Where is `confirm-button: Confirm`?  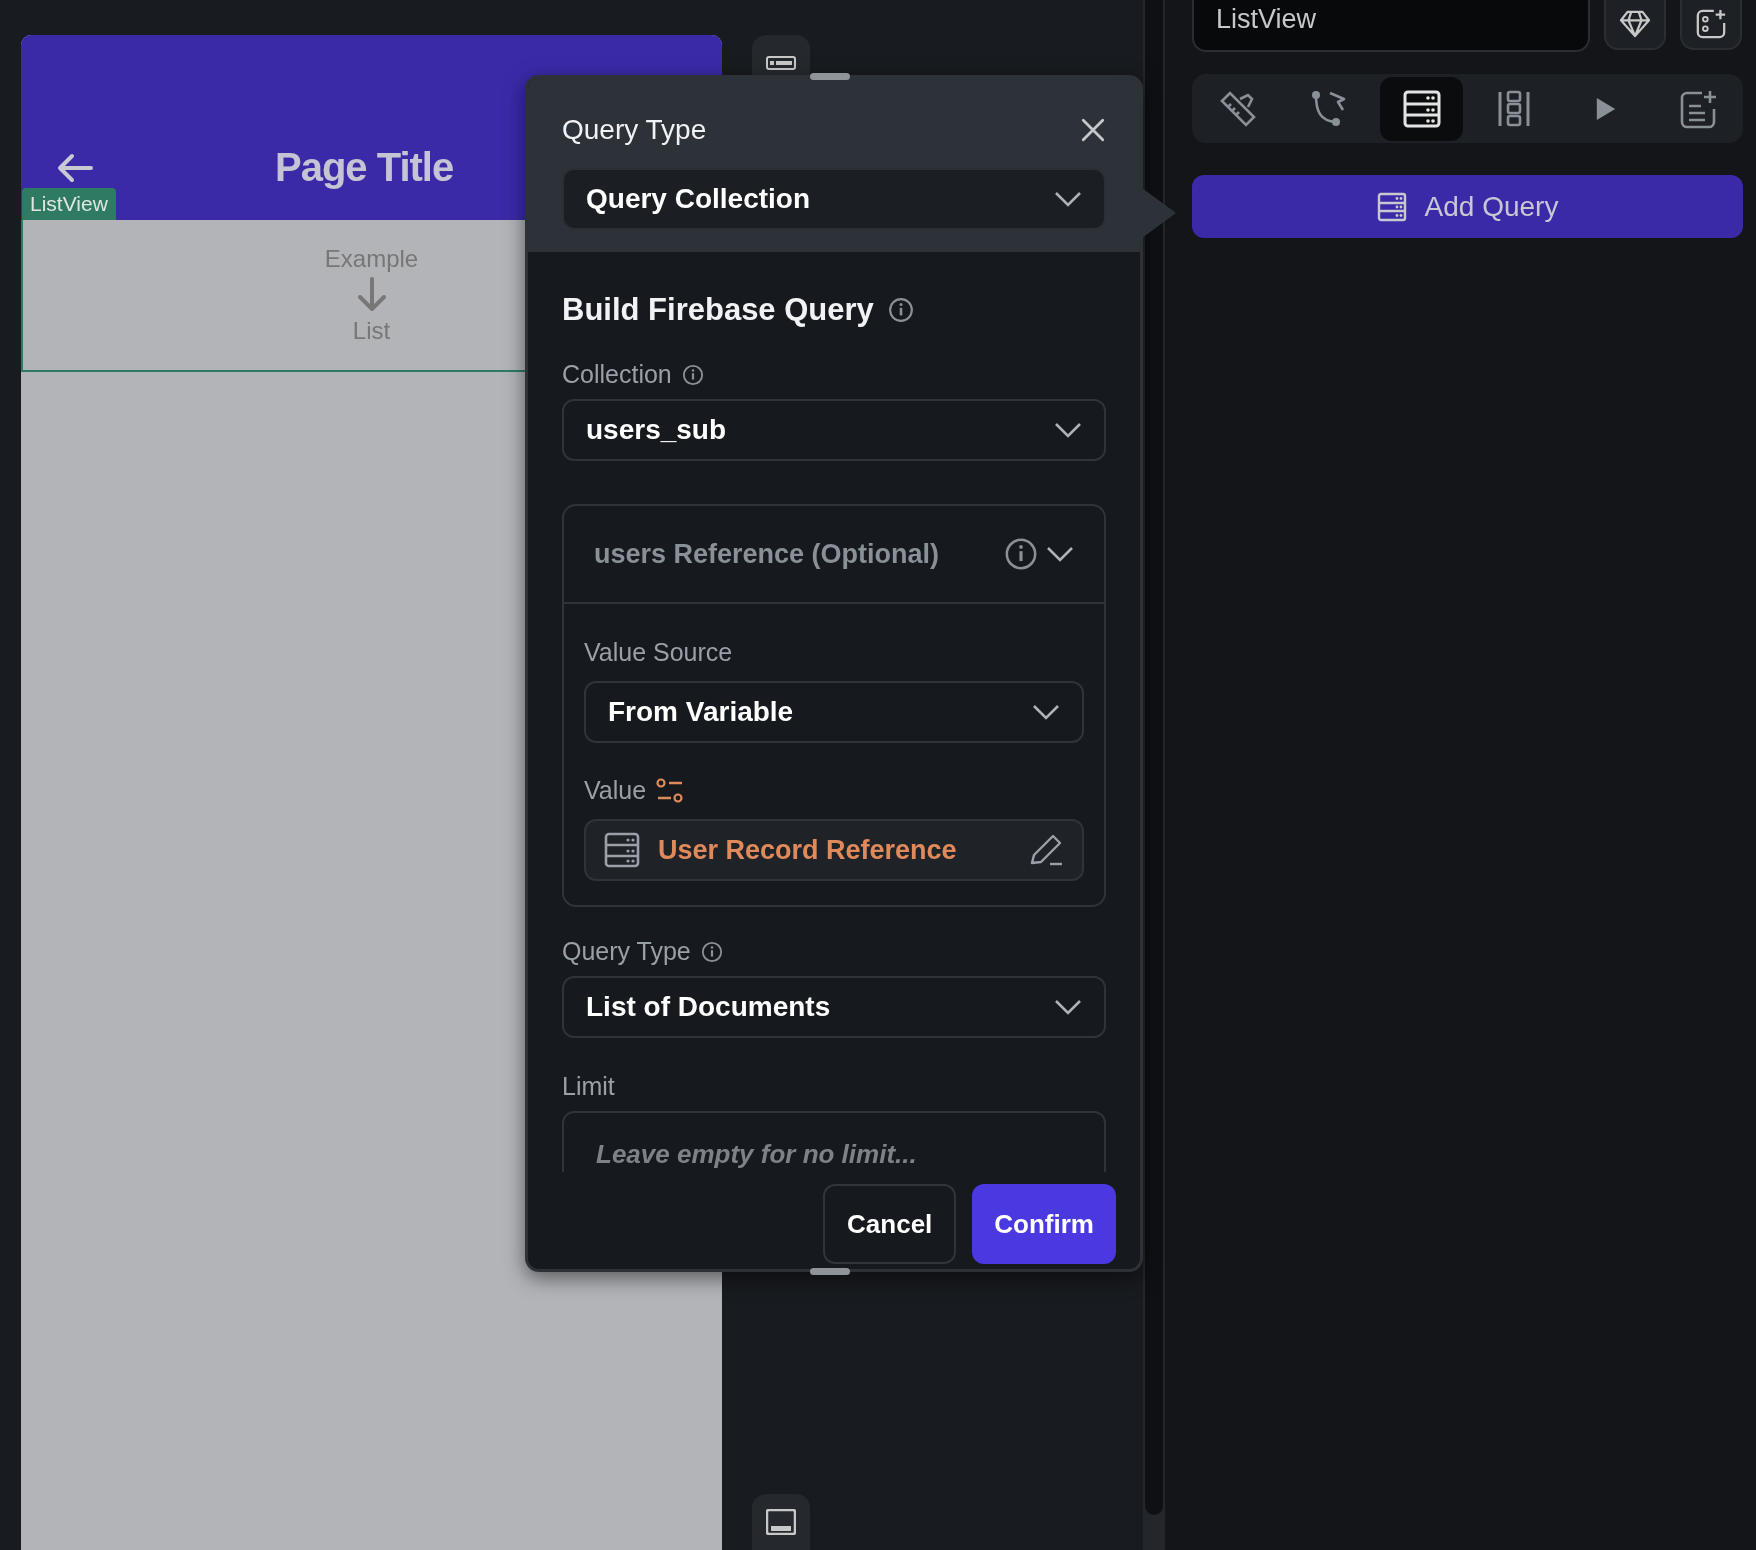
confirm-button: Confirm is located at coordinates (1044, 1224).